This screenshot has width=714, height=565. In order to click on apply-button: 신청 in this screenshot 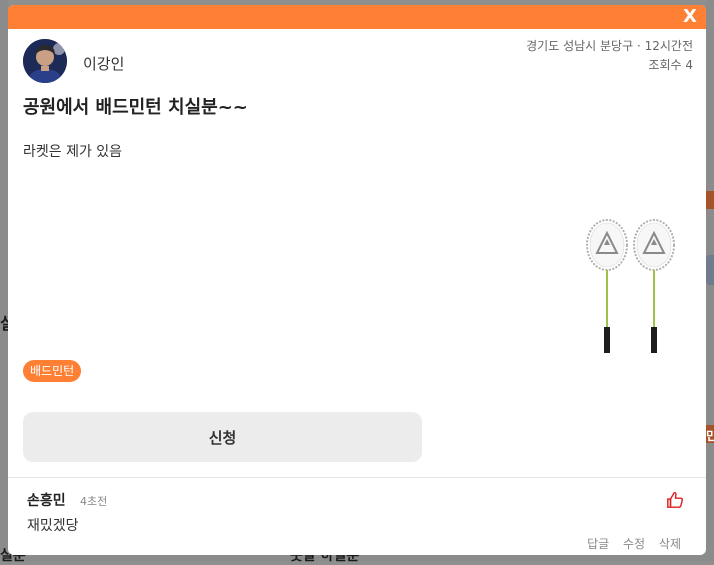, I will do `click(222, 437)`.